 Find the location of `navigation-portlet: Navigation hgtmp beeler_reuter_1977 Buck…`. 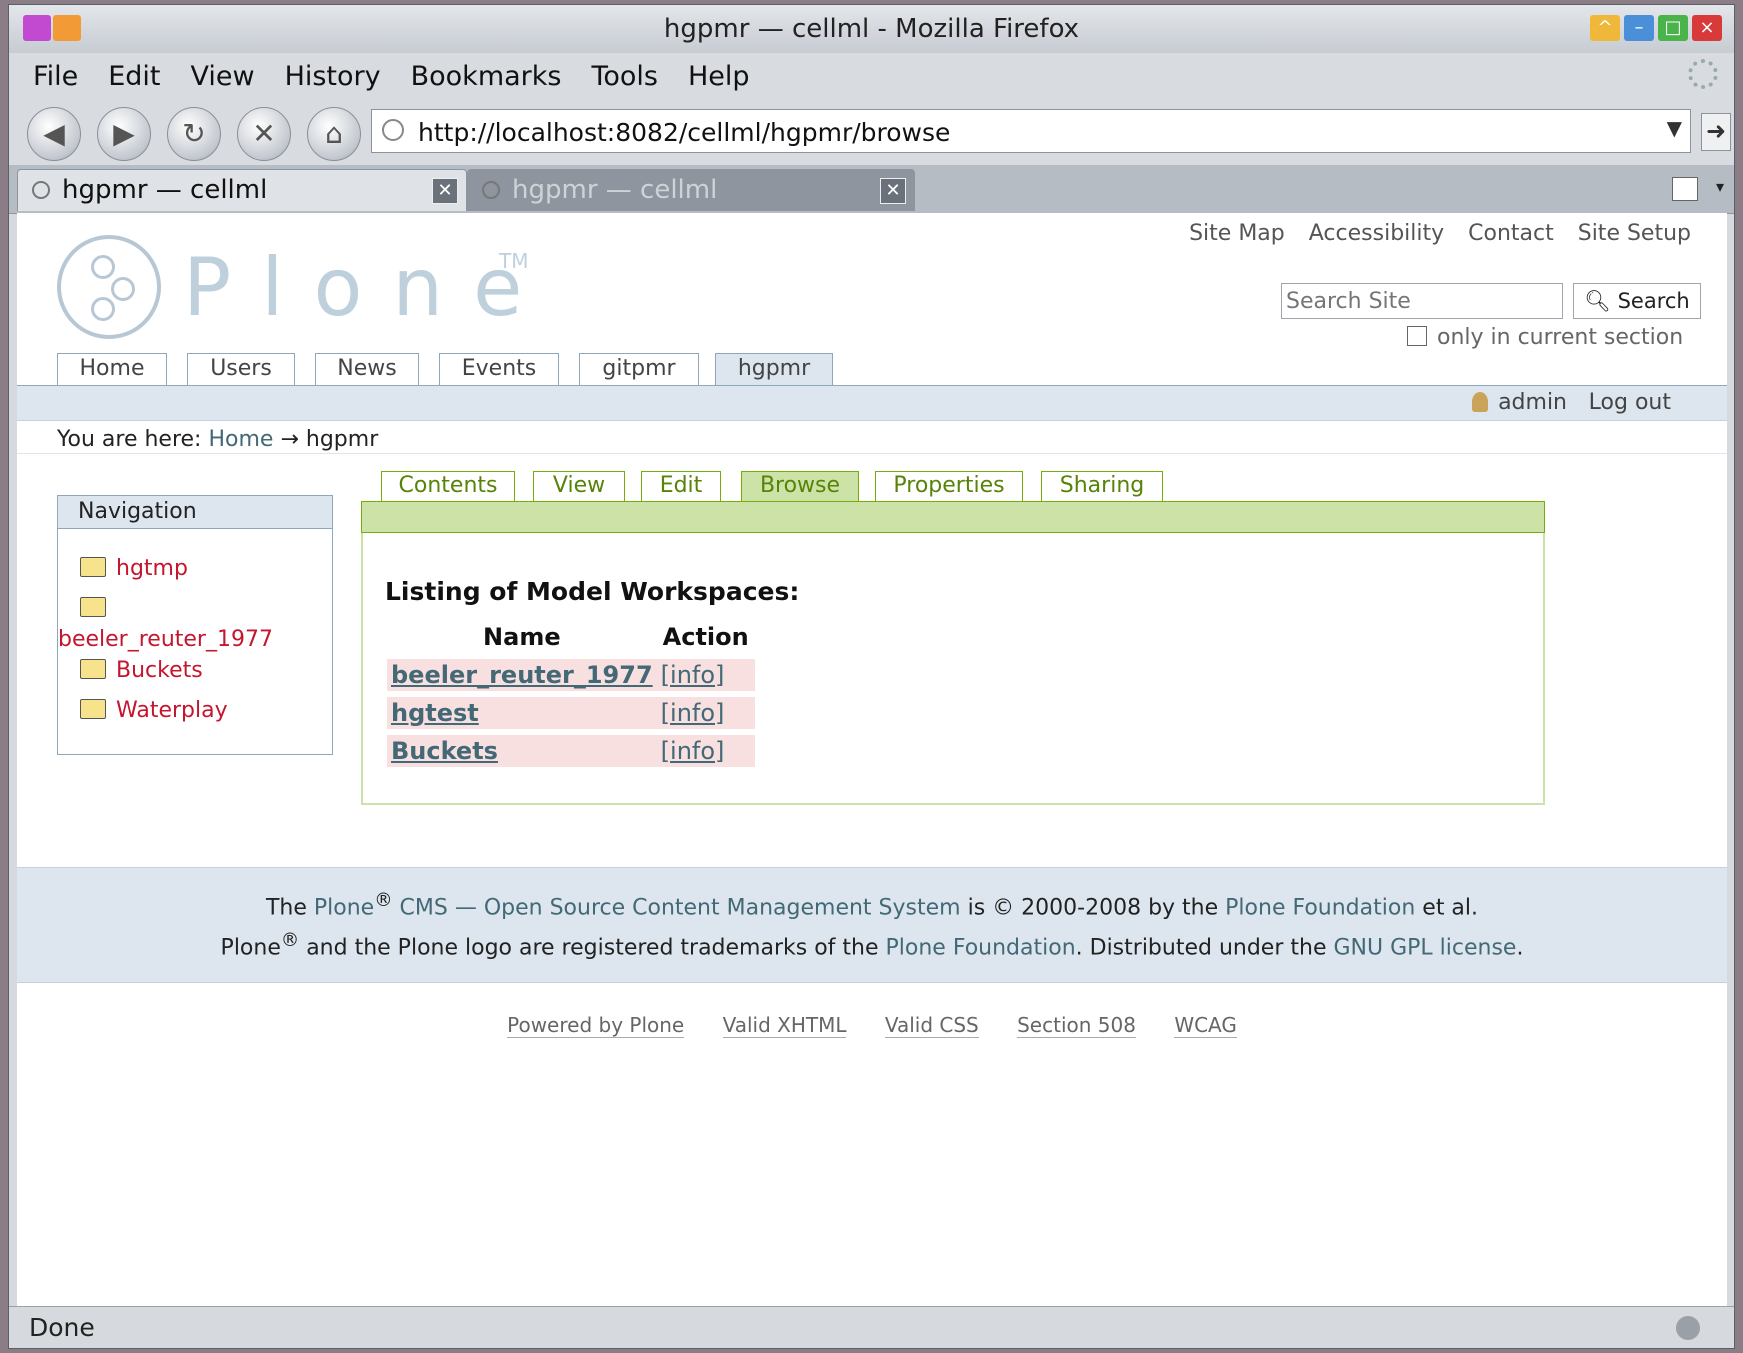

navigation-portlet: Navigation hgtmp beeler_reuter_1977 Buck… is located at coordinates (195, 625).